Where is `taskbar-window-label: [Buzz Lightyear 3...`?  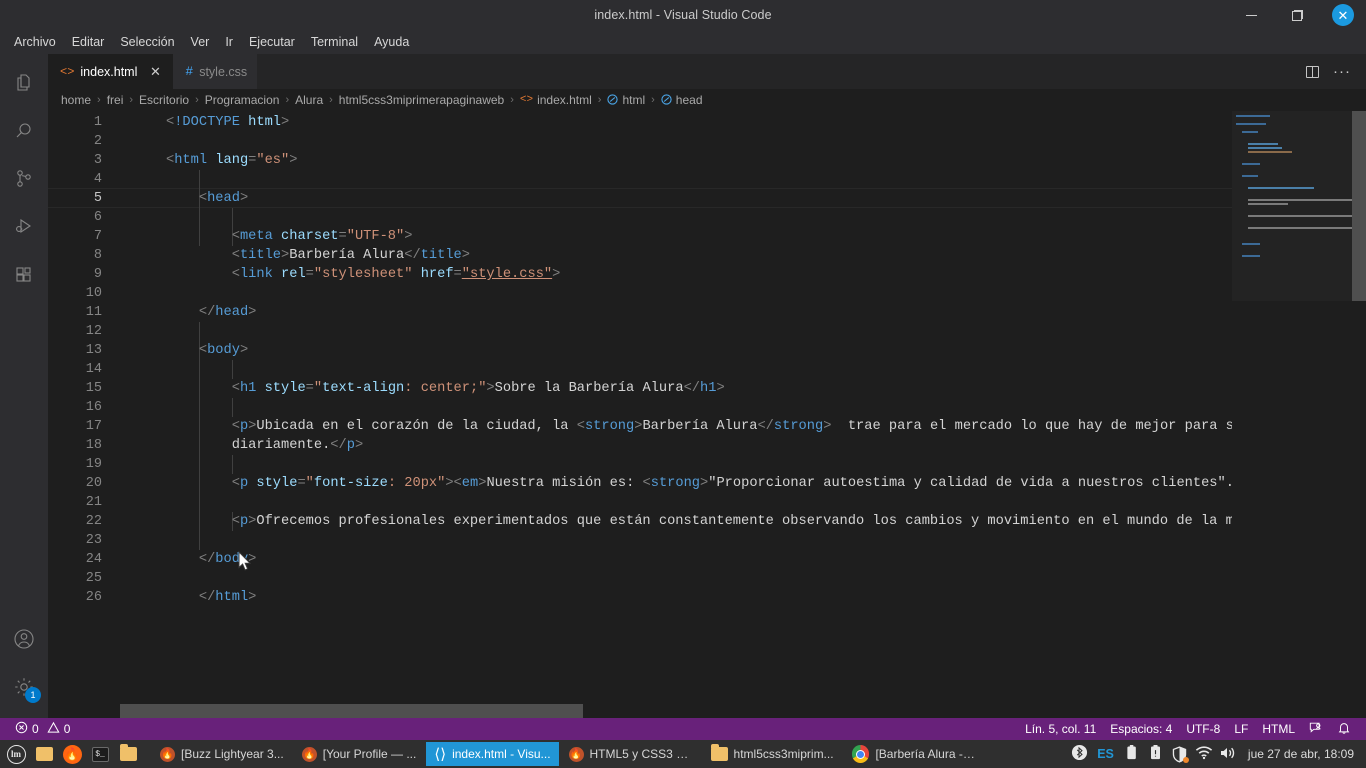
taskbar-window-label: [Buzz Lightyear 3... is located at coordinates (232, 754).